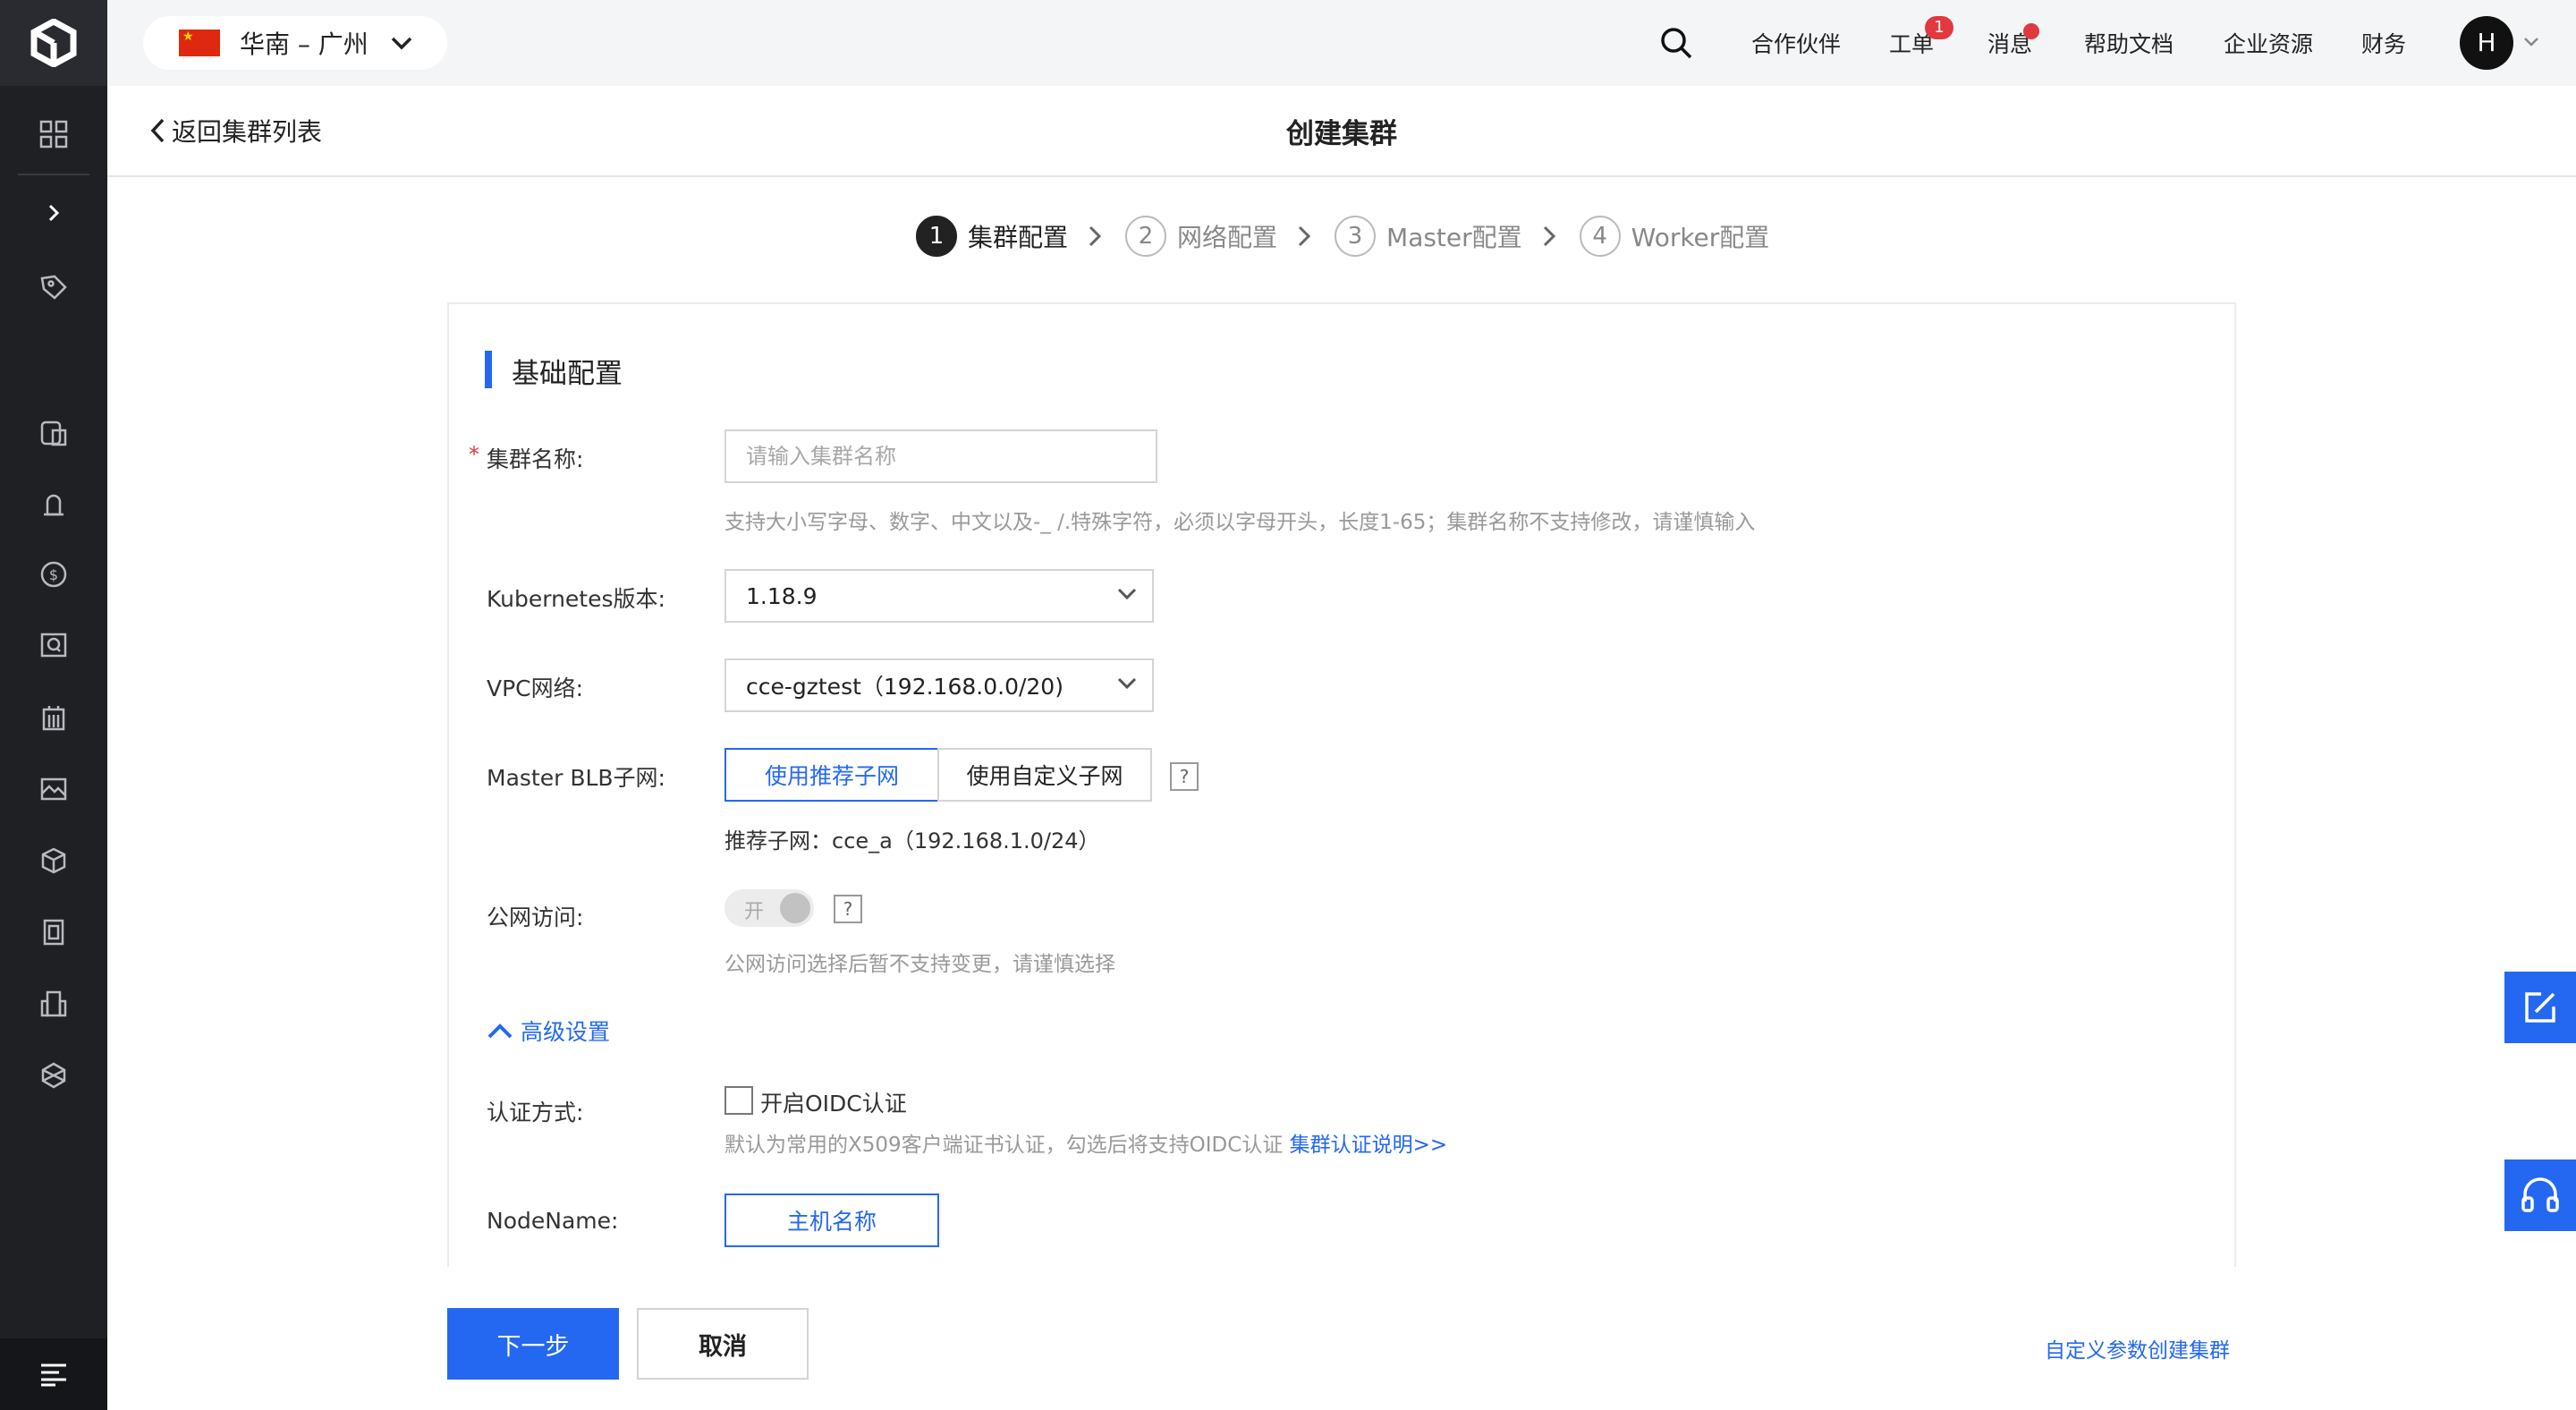  What do you see at coordinates (1796, 43) in the screenshot?
I see `nav-partners: 合作伙伴` at bounding box center [1796, 43].